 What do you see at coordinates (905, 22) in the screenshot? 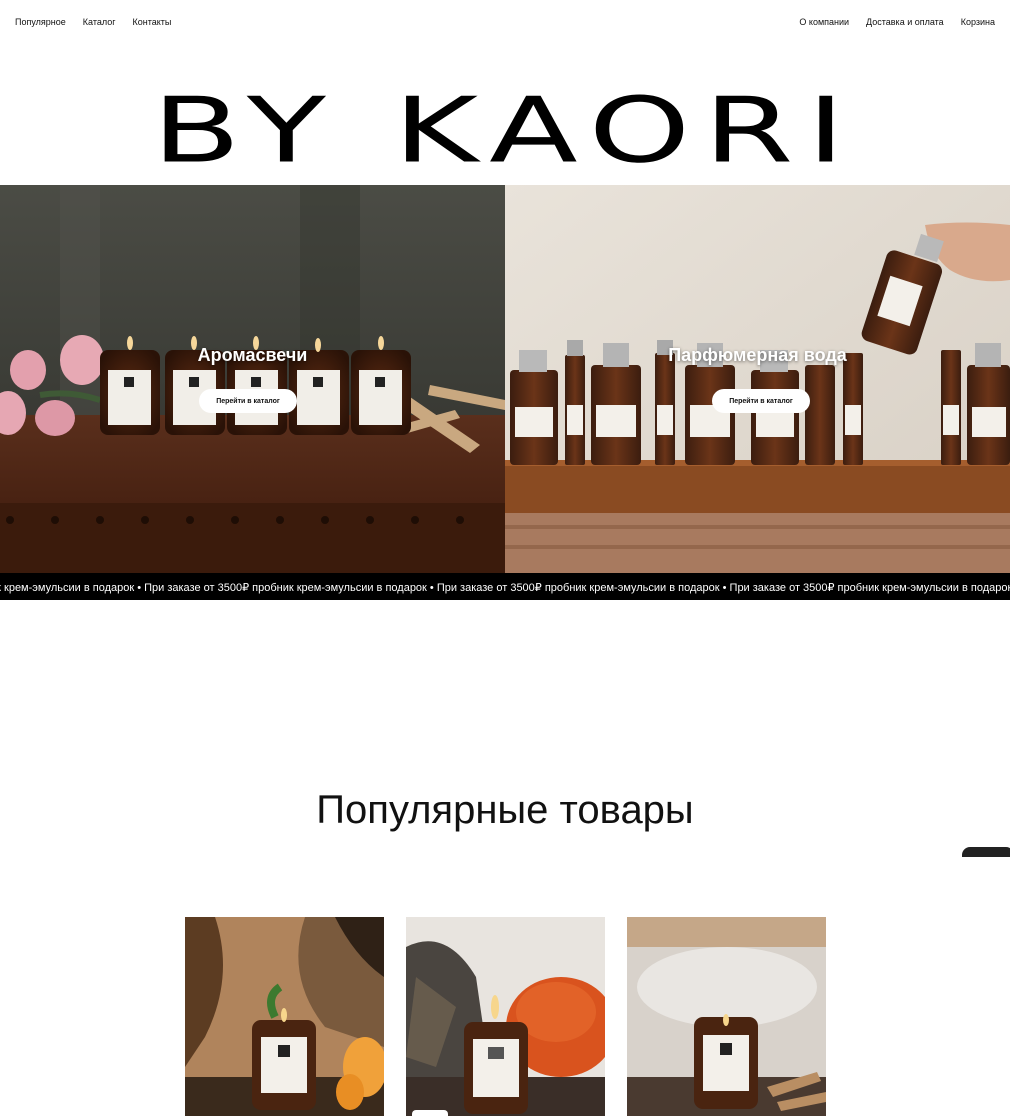
I see `nav-link-delivery: Доставка и оплата` at bounding box center [905, 22].